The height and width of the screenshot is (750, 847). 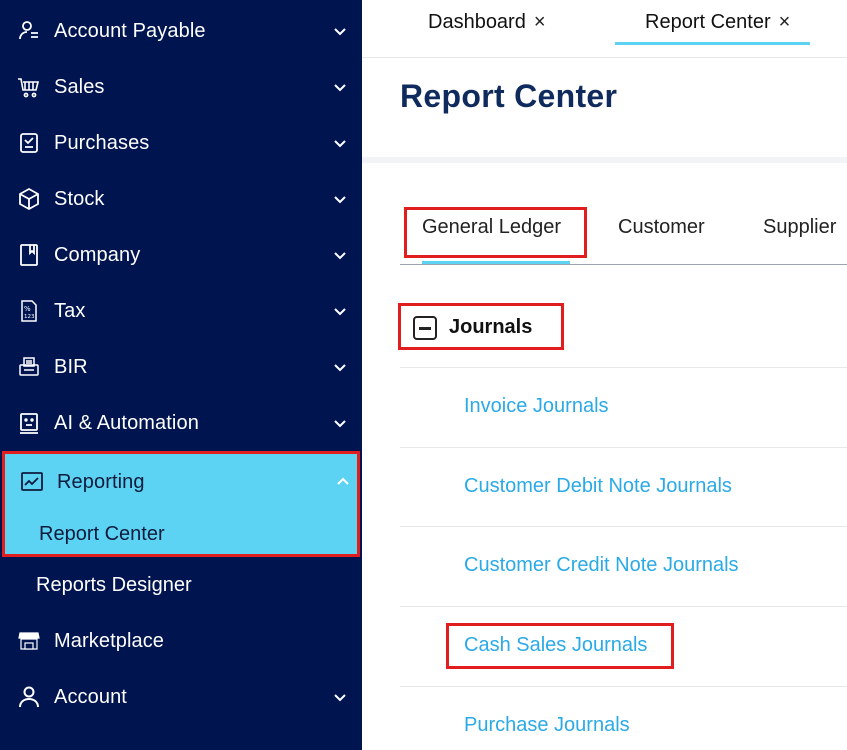 I want to click on active-tab-indicator, so click(x=712, y=43).